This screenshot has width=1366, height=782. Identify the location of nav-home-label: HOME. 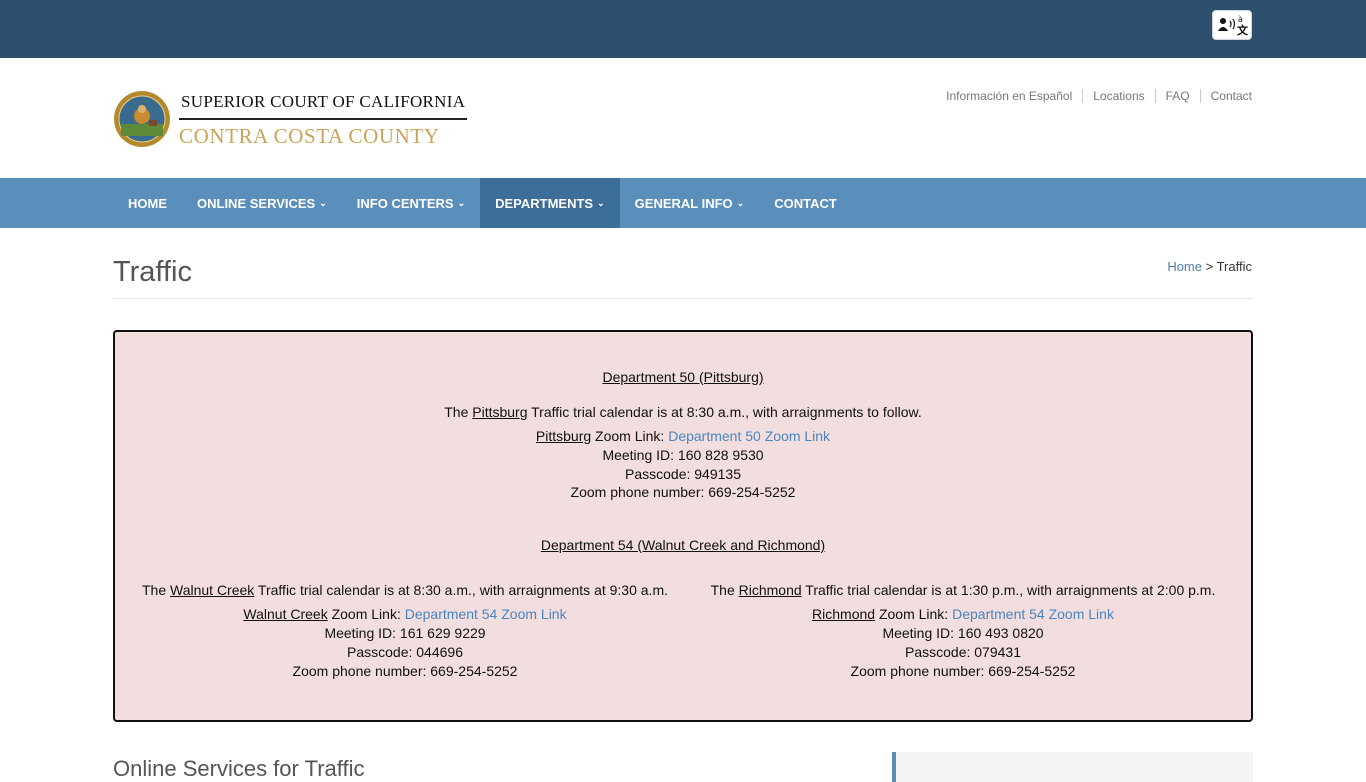
(147, 203).